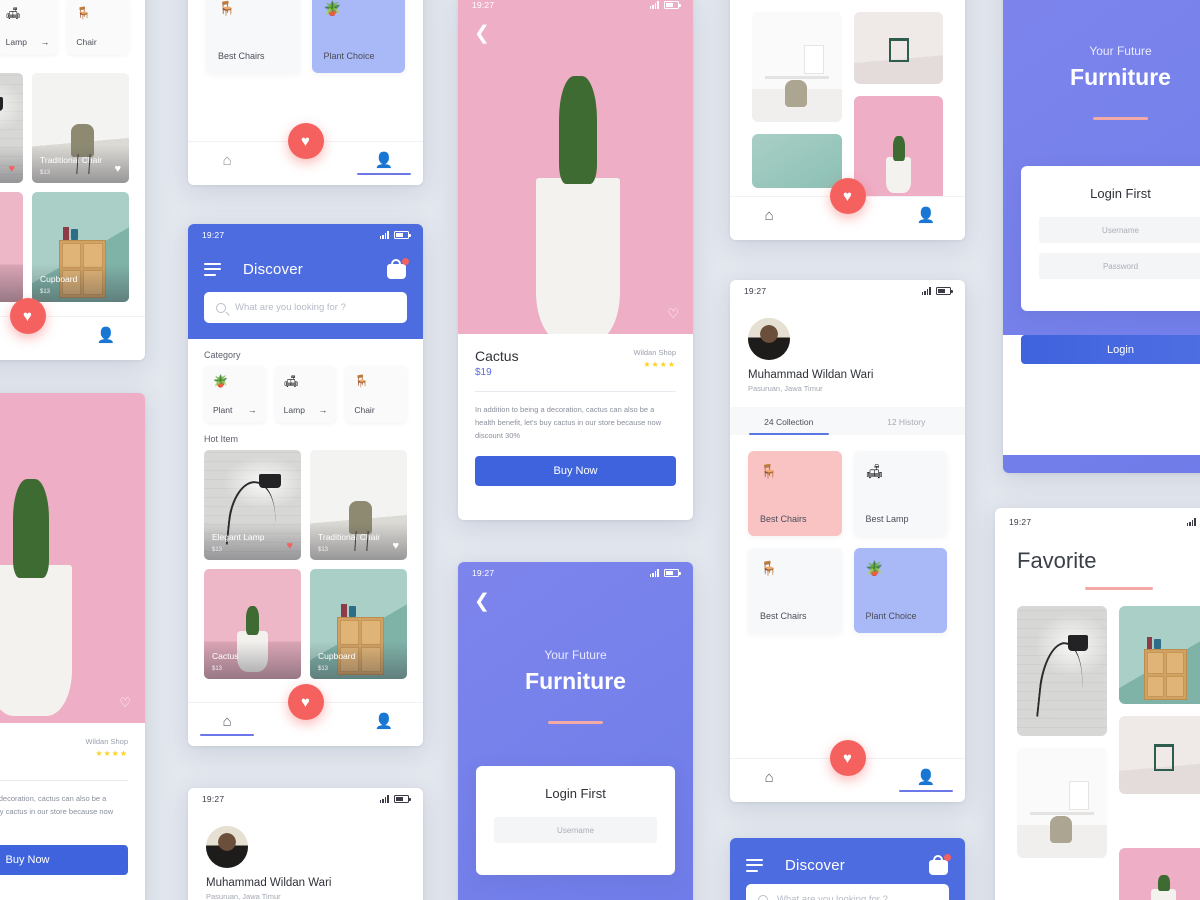  What do you see at coordinates (235, 394) in the screenshot?
I see `category-card-plant: 🪴 Plant →` at bounding box center [235, 394].